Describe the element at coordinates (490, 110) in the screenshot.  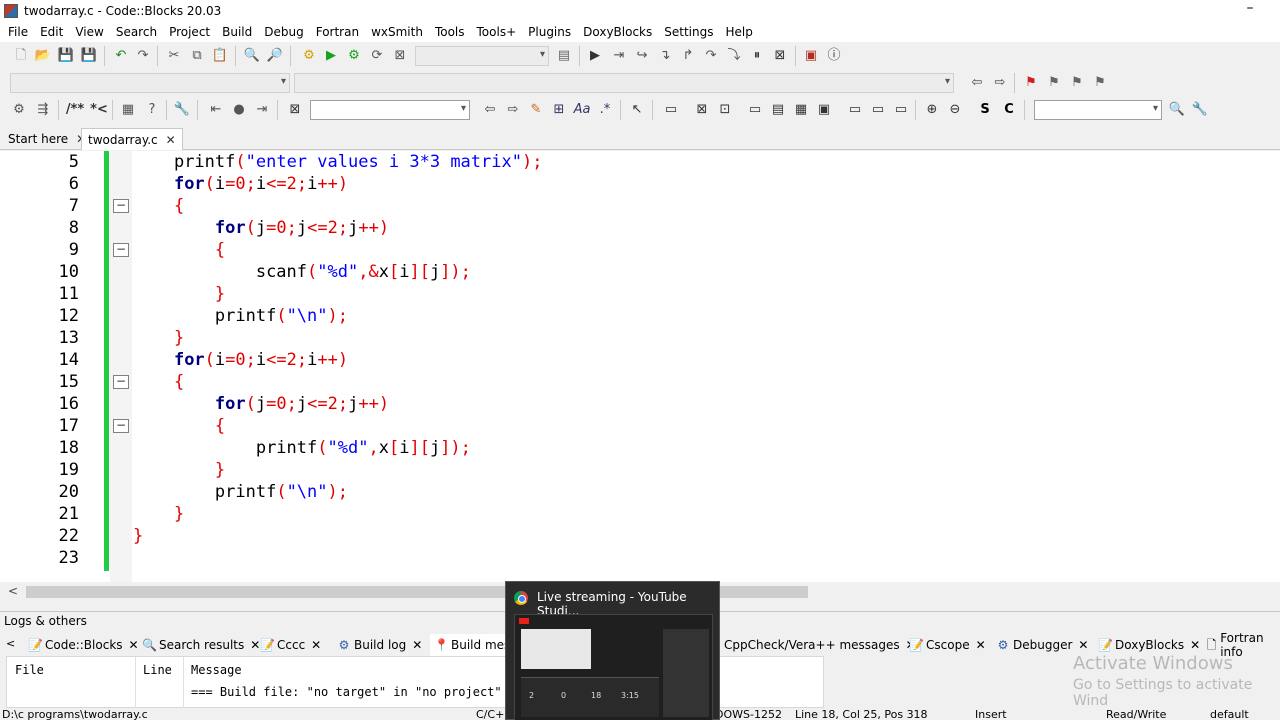
I see `search-prev-icon: ⇦` at that location.